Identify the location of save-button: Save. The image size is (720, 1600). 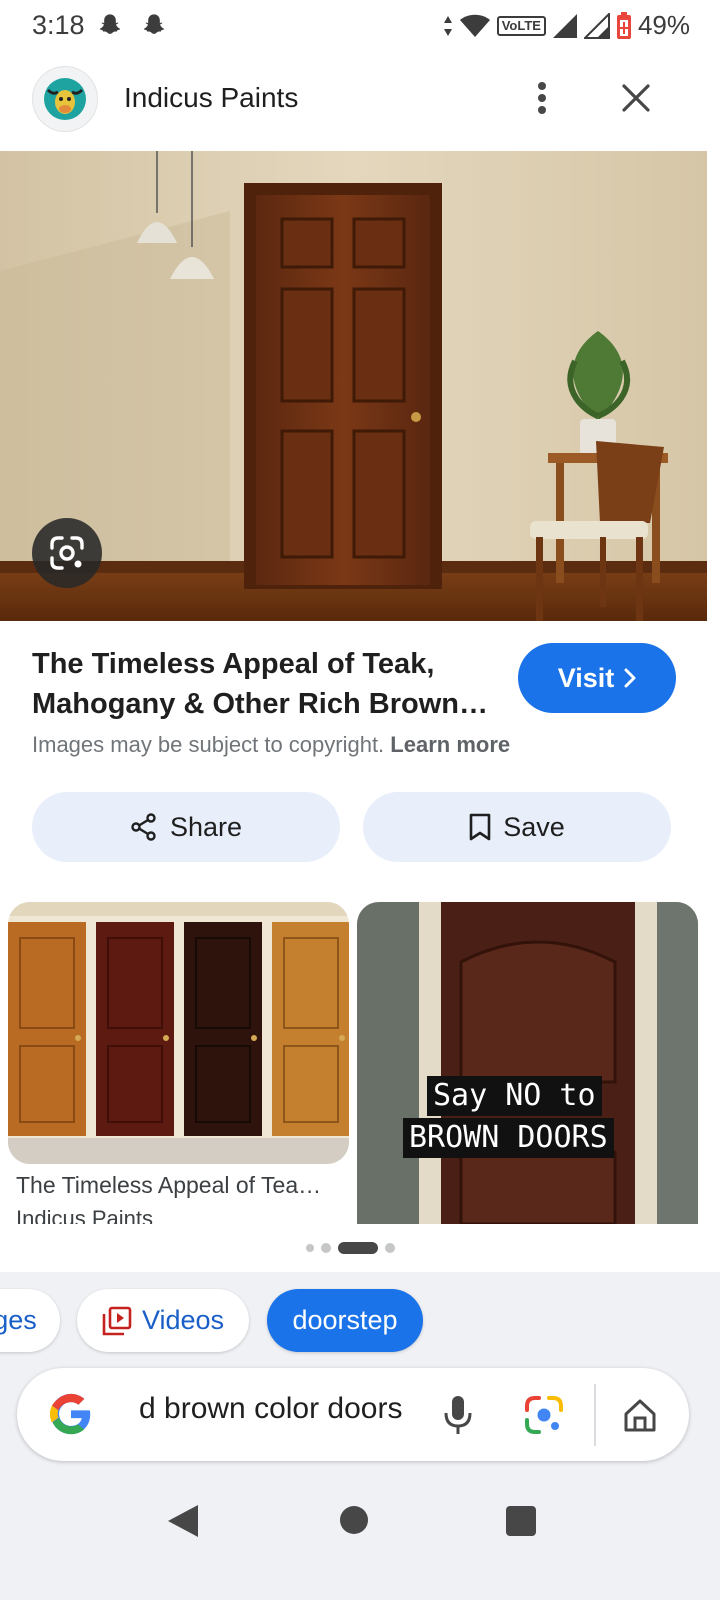
(517, 827).